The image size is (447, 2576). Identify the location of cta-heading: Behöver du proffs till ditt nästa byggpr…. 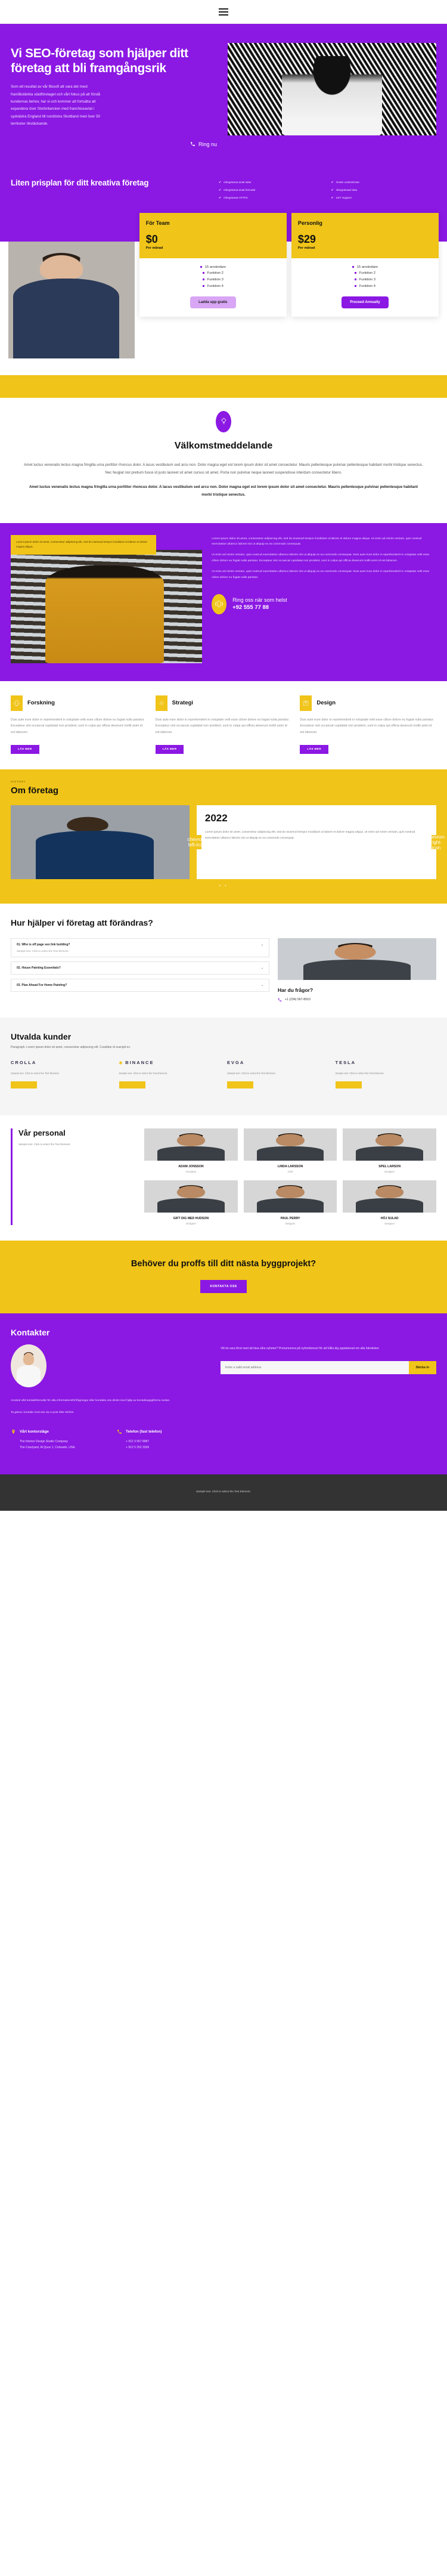
(223, 1264).